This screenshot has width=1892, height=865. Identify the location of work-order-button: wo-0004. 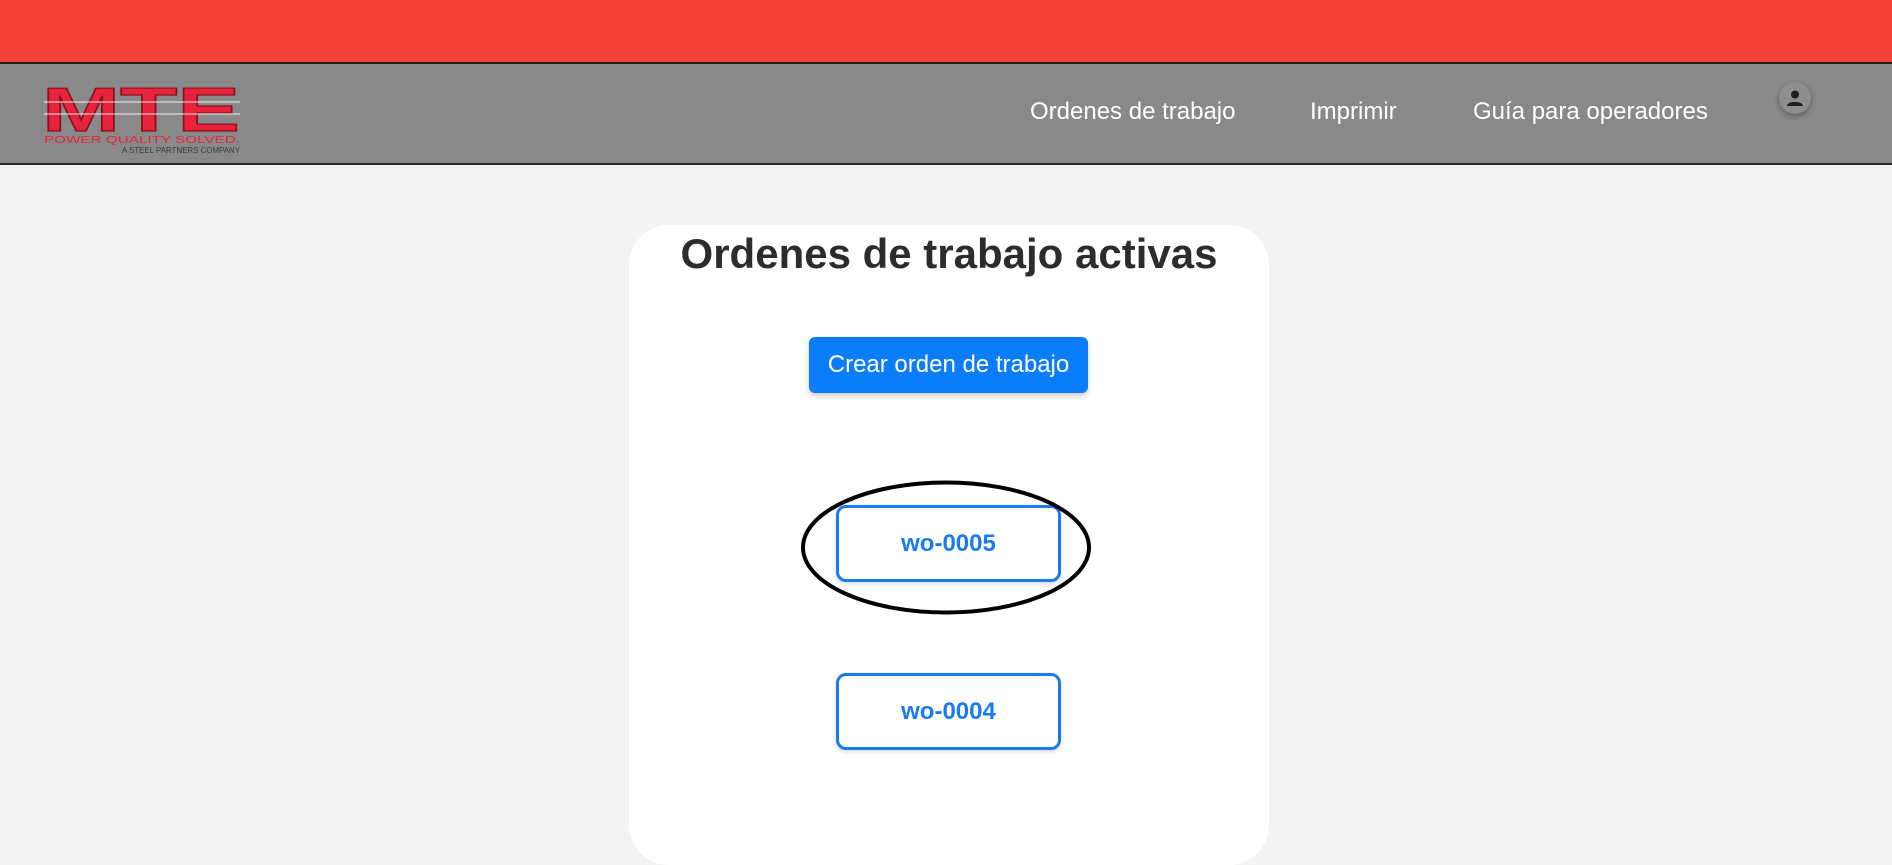
(948, 711).